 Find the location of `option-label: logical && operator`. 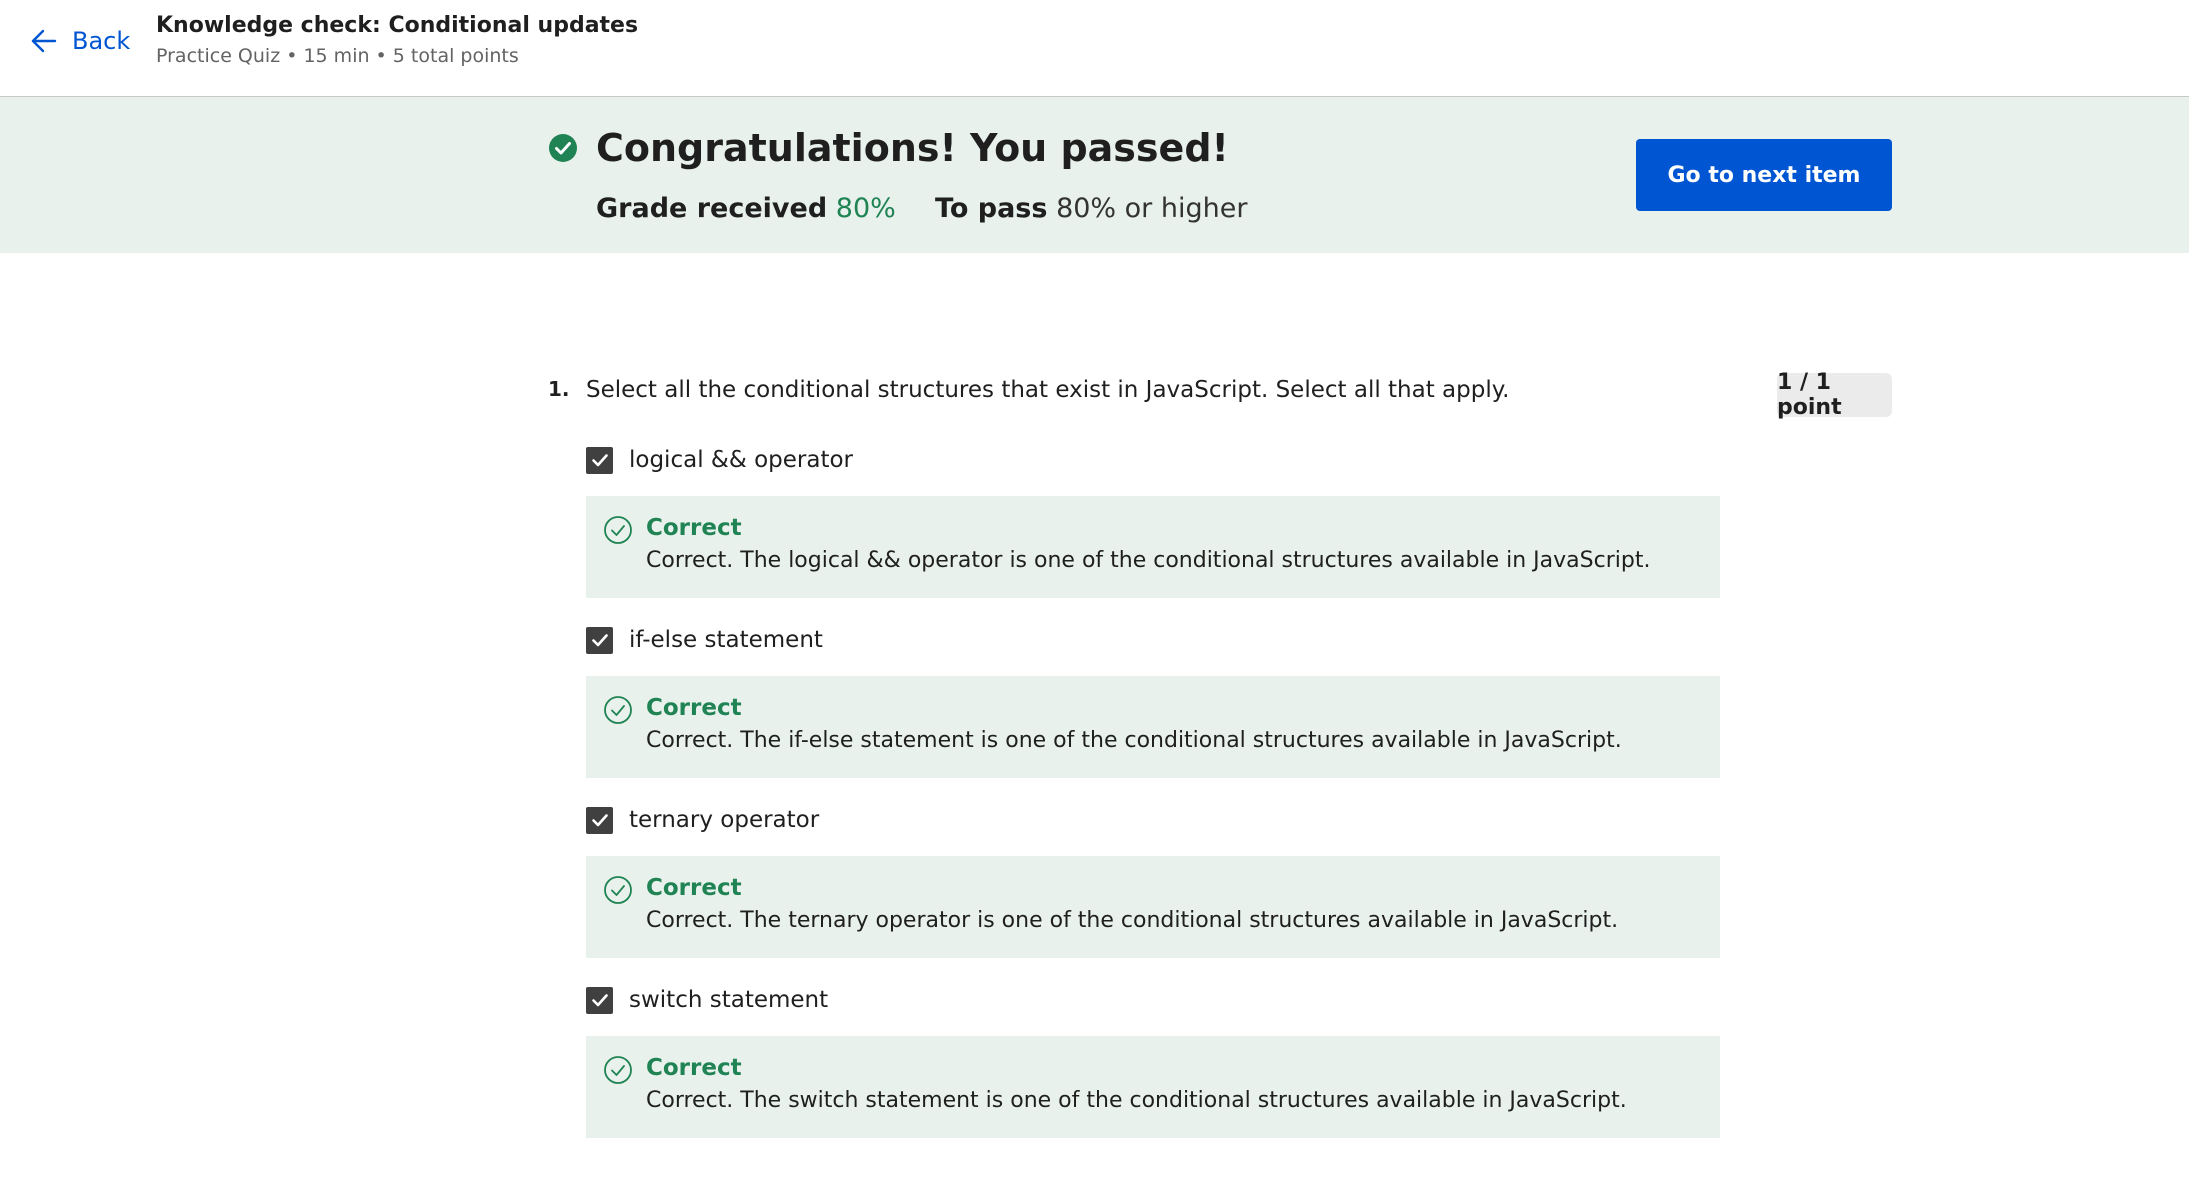

option-label: logical && operator is located at coordinates (741, 460).